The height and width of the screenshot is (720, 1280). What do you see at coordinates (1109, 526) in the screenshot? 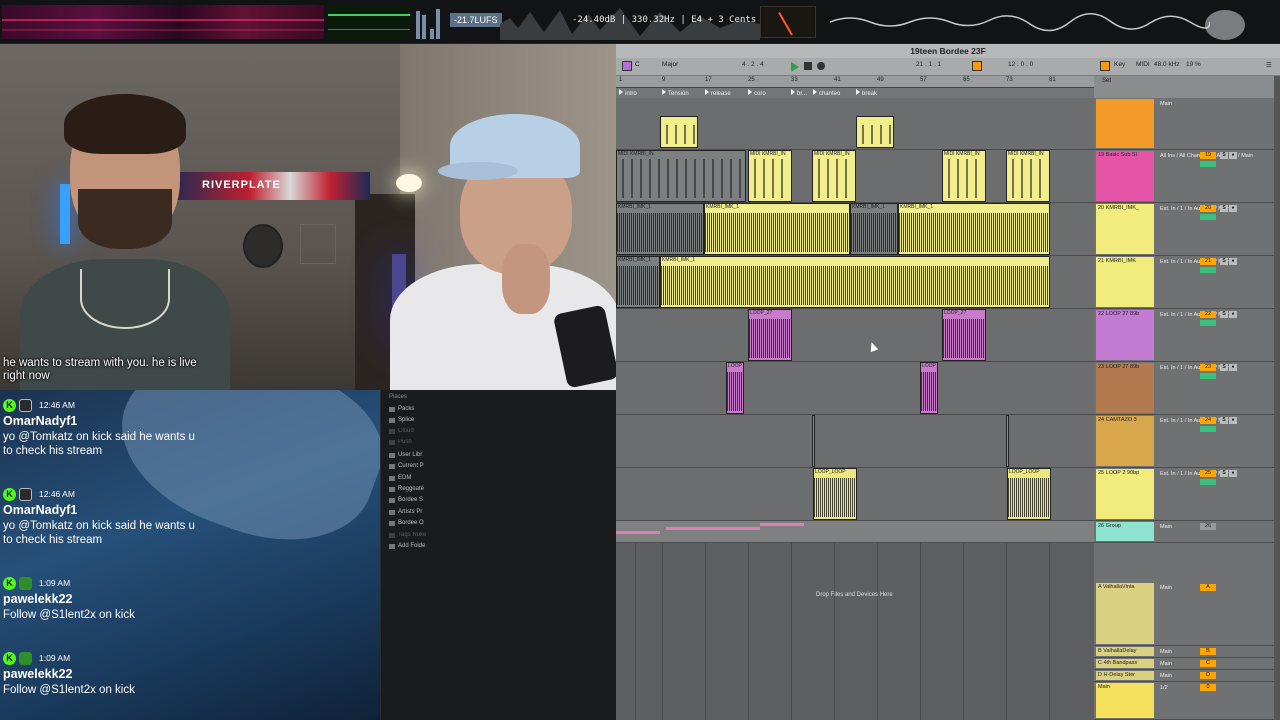
I see `track-name: 26 Group` at bounding box center [1109, 526].